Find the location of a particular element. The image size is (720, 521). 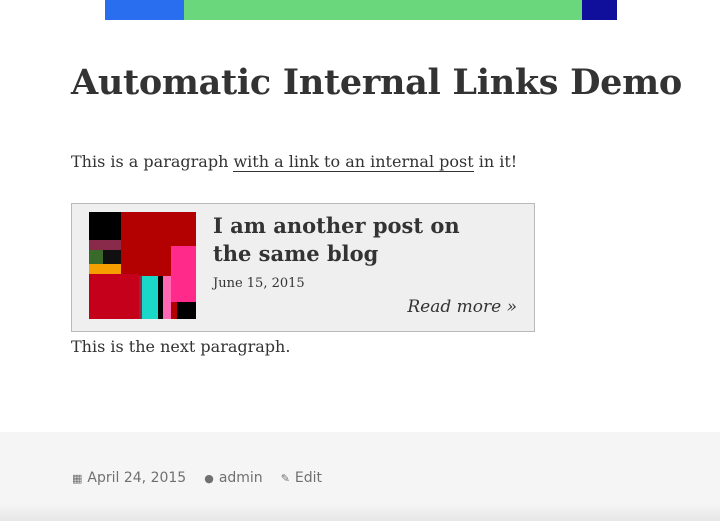

next-paragraph: This is the next paragraph. is located at coordinates (181, 346).